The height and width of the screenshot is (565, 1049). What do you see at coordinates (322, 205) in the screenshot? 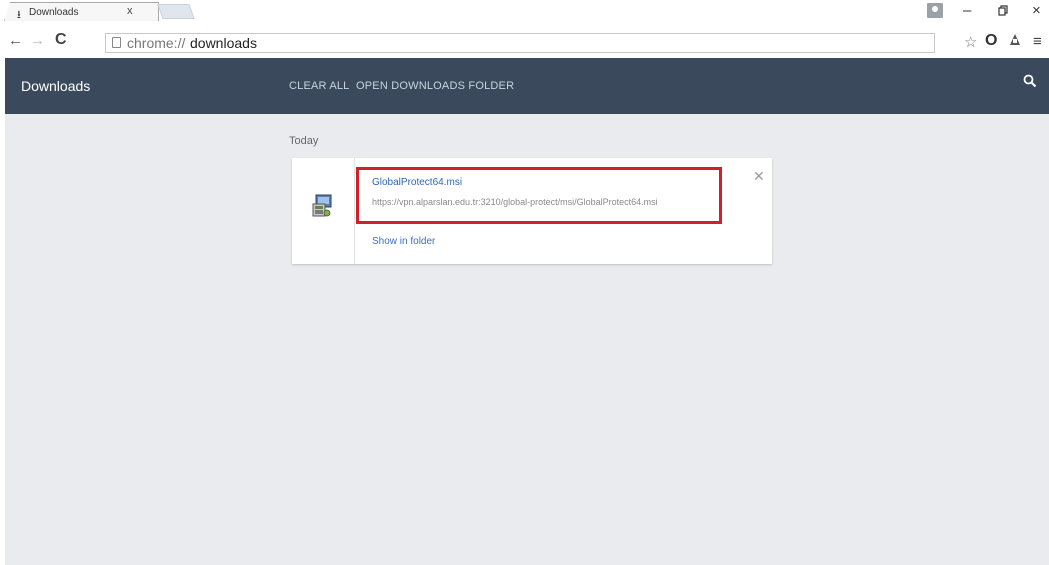
I see `msi-installer-icon` at bounding box center [322, 205].